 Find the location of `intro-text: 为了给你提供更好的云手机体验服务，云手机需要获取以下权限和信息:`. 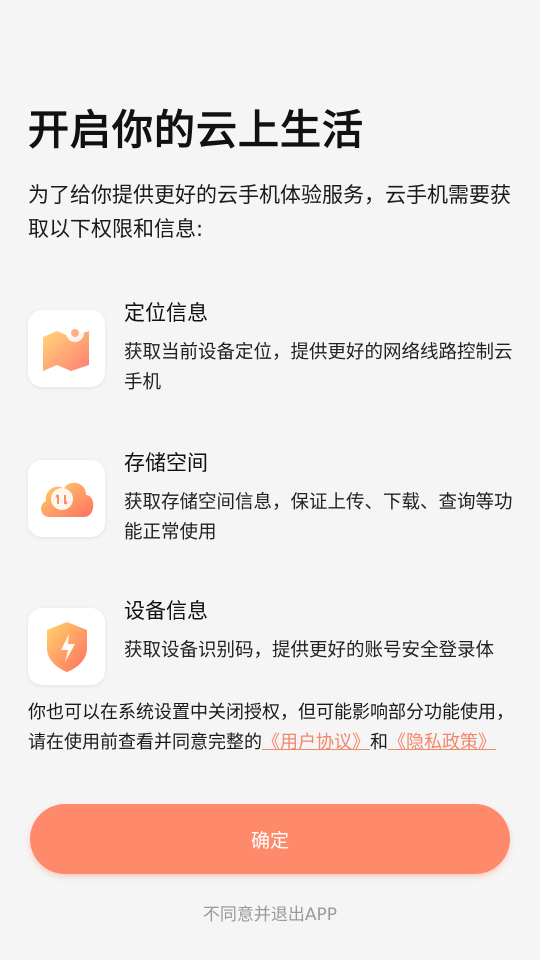

intro-text: 为了给你提供更好的云手机体验服务，云手机需要获取以下权限和信息: is located at coordinates (269, 212).